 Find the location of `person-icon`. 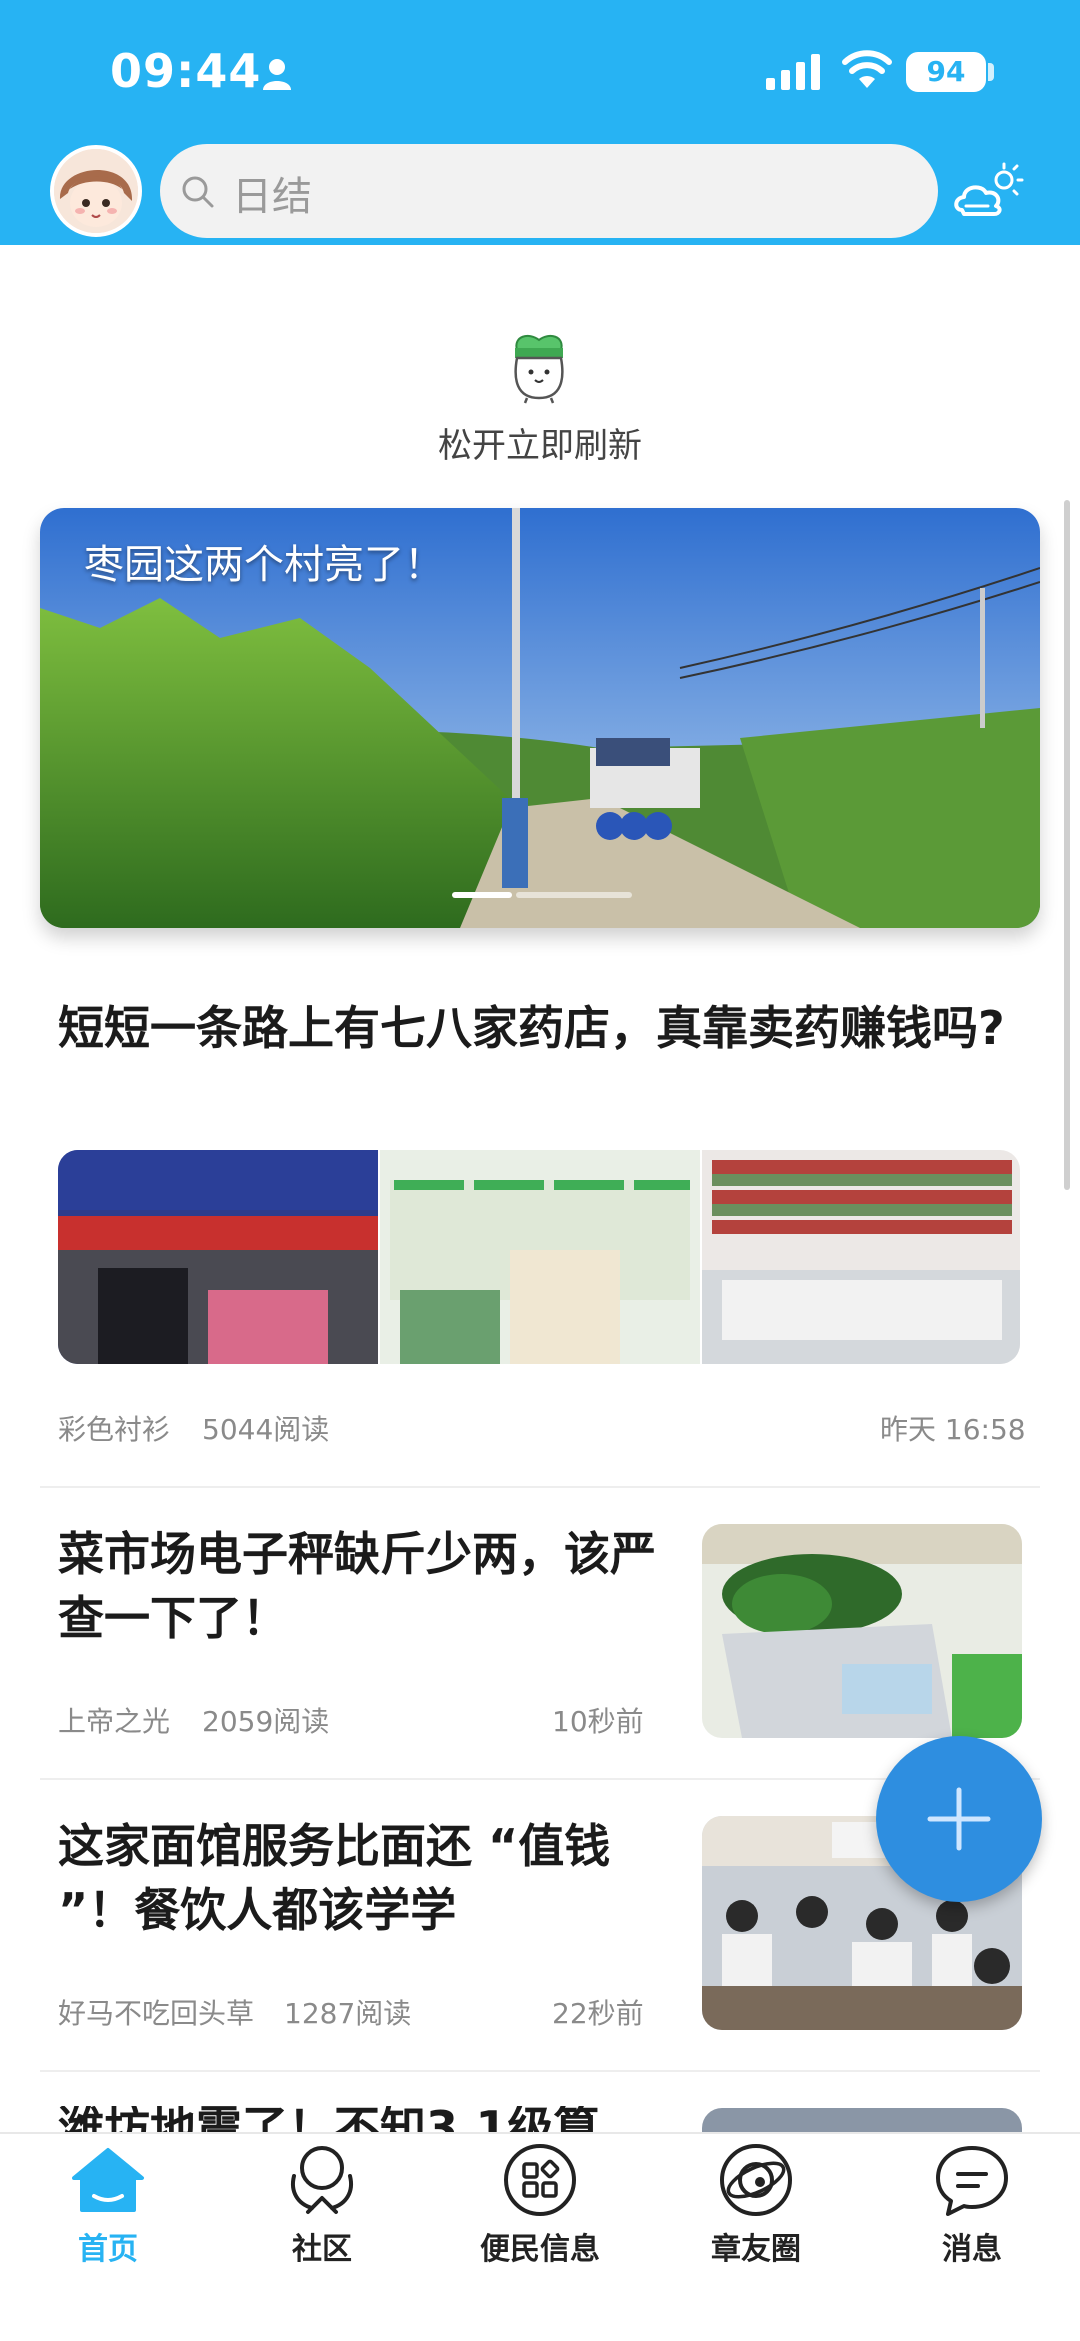

person-icon is located at coordinates (277, 74).